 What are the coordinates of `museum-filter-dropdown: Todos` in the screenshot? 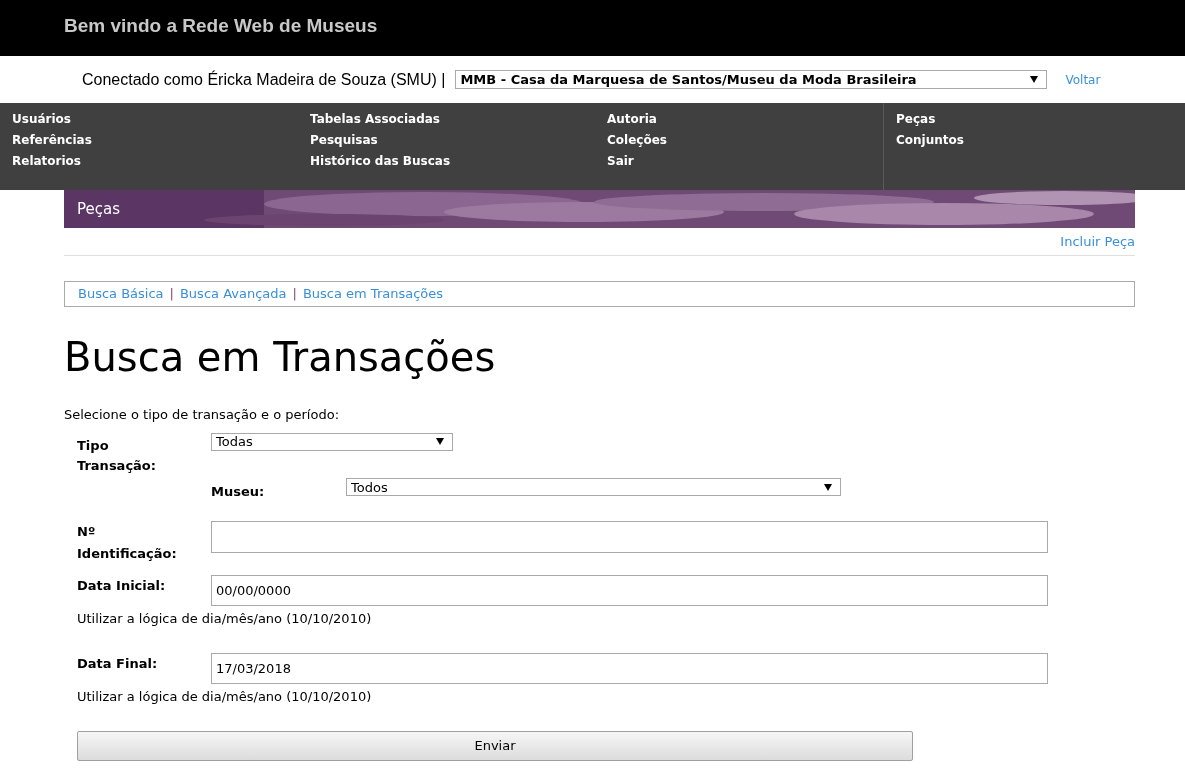 It's located at (593, 487).